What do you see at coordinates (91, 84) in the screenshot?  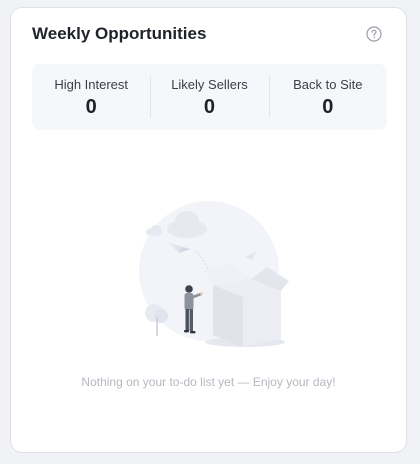 I see `stat-label: High Interest` at bounding box center [91, 84].